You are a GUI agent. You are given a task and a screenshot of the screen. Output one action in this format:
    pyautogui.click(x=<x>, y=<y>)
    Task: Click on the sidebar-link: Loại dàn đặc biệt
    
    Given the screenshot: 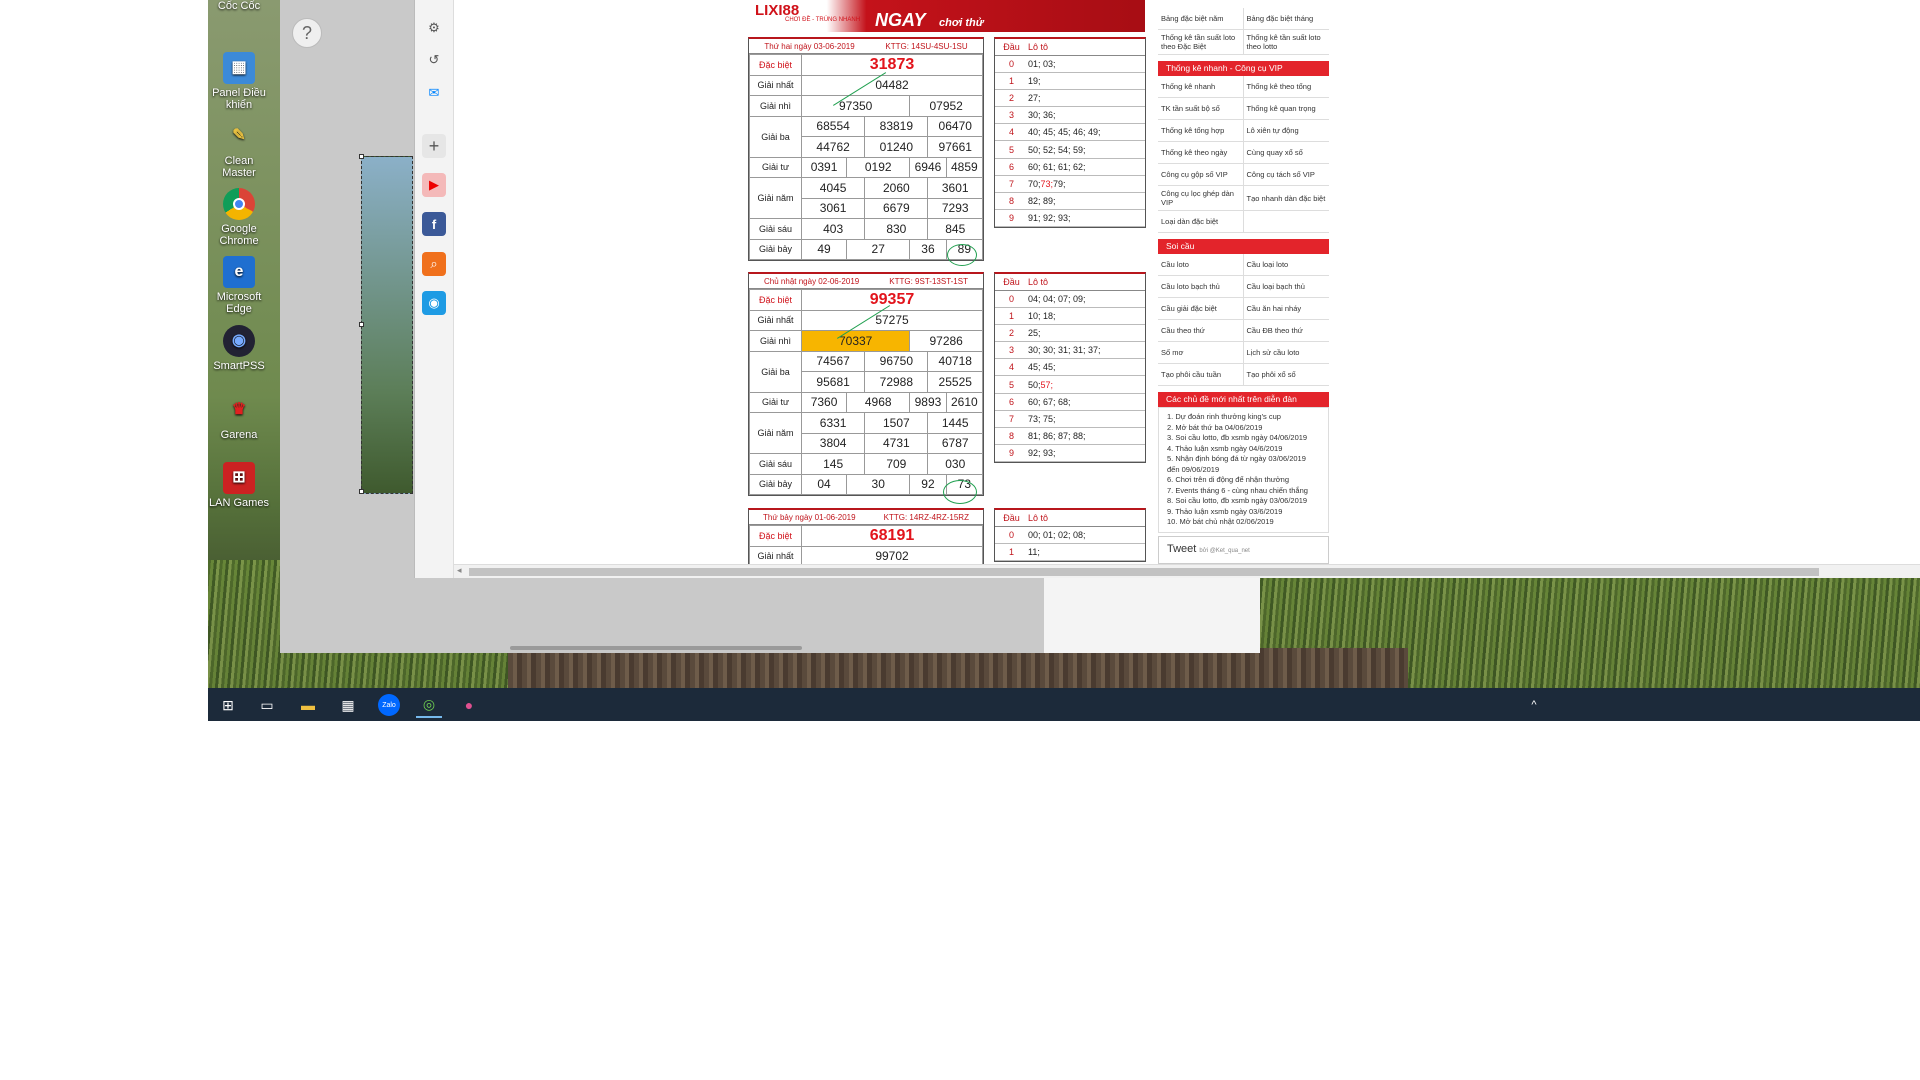 What is the action you would take?
    pyautogui.click(x=1201, y=222)
    